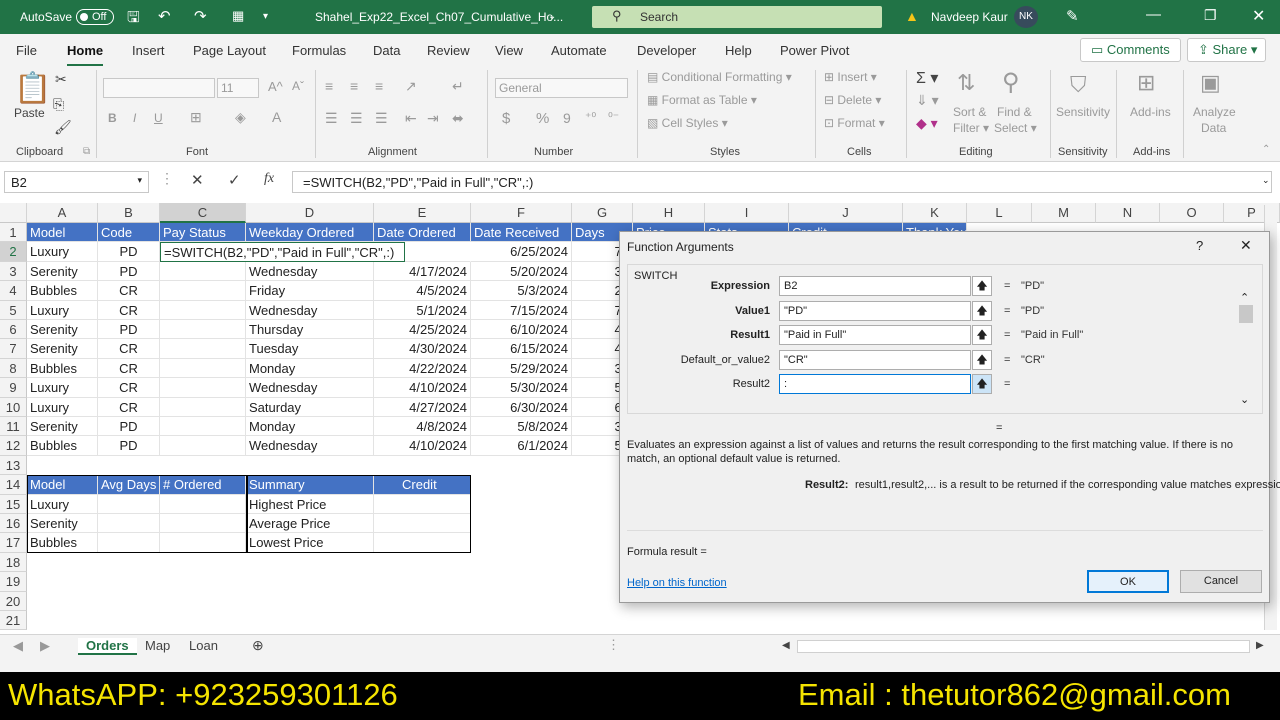  I want to click on row-header: 11, so click(13, 427).